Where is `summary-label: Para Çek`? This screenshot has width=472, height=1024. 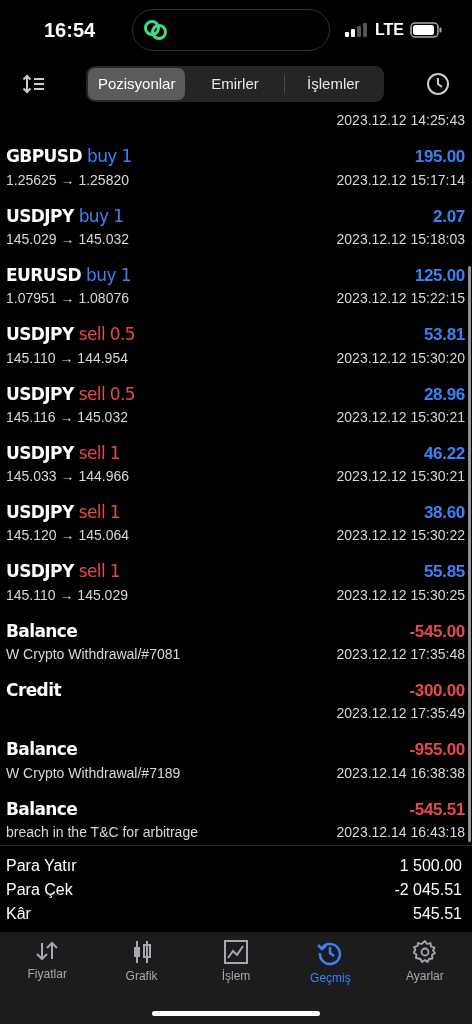 summary-label: Para Çek is located at coordinates (39, 890).